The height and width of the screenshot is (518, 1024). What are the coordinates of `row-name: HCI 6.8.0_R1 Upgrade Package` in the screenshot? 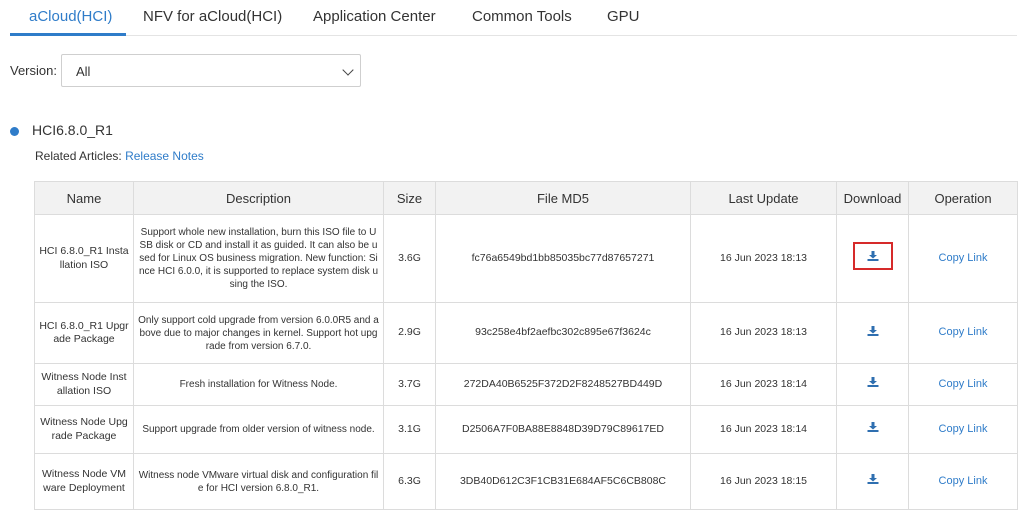 It's located at (84, 333).